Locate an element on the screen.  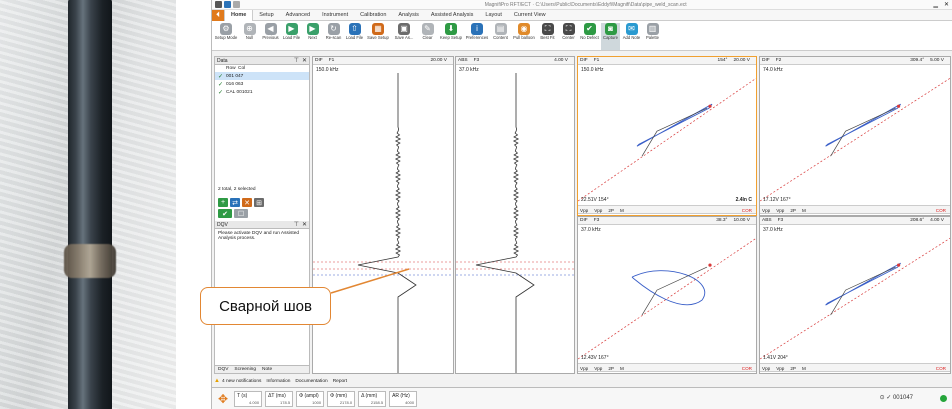
ribbon-button-label: Null is located at coordinates (249, 37).